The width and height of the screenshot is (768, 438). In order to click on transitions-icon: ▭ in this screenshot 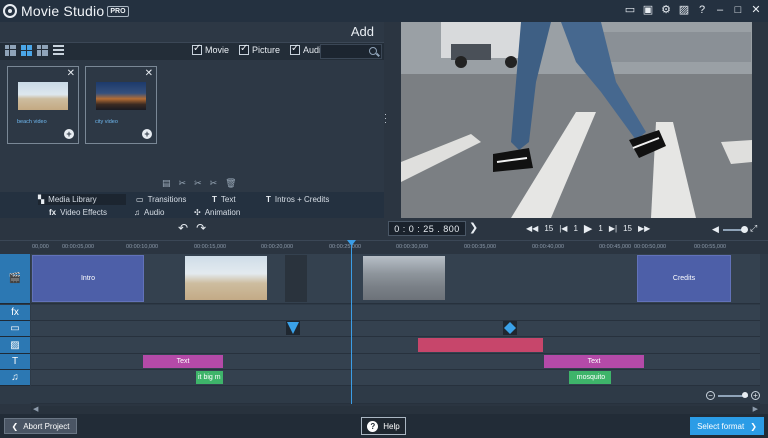, I will do `click(140, 199)`.